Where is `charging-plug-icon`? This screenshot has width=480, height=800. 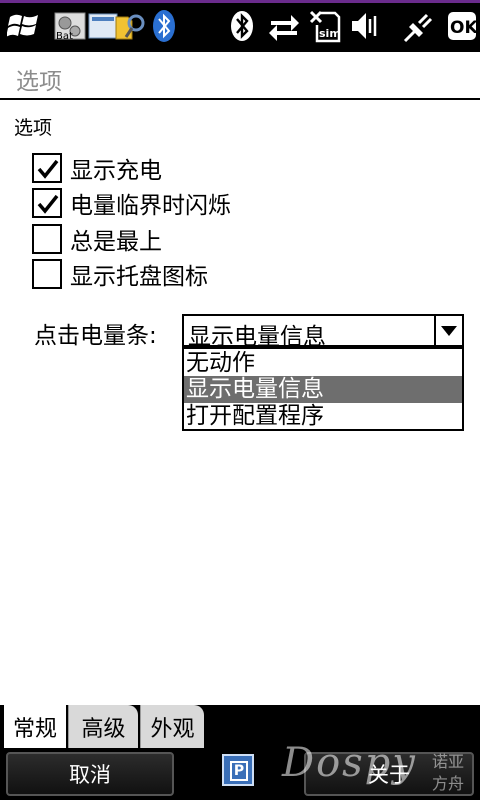
charging-plug-icon is located at coordinates (420, 26).